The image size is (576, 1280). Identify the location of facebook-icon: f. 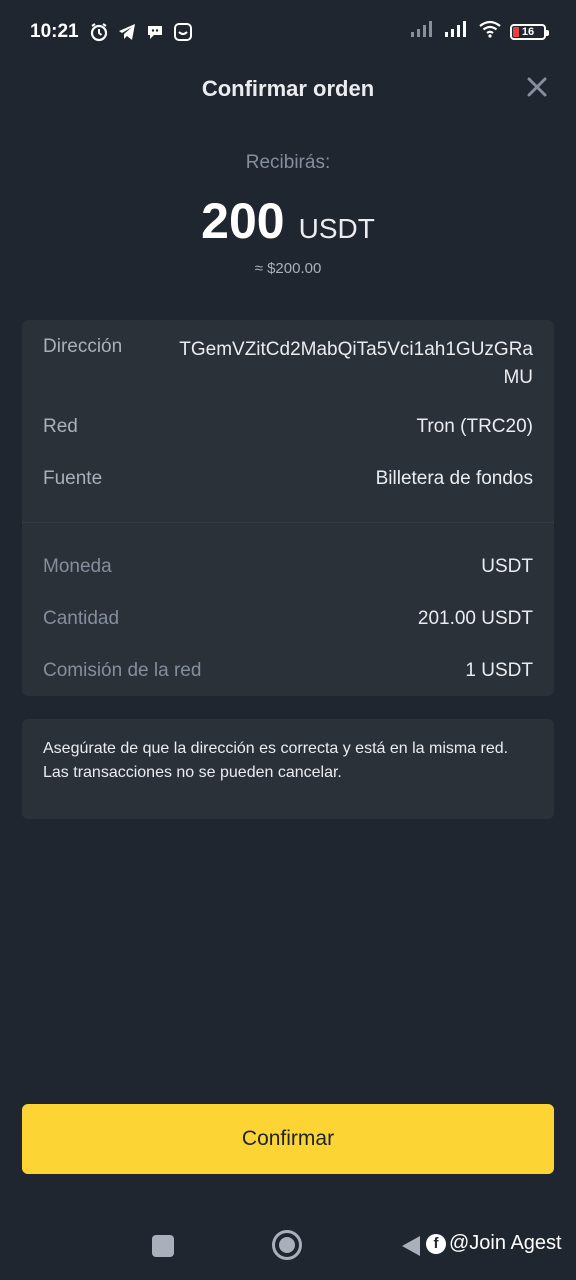
(436, 1243).